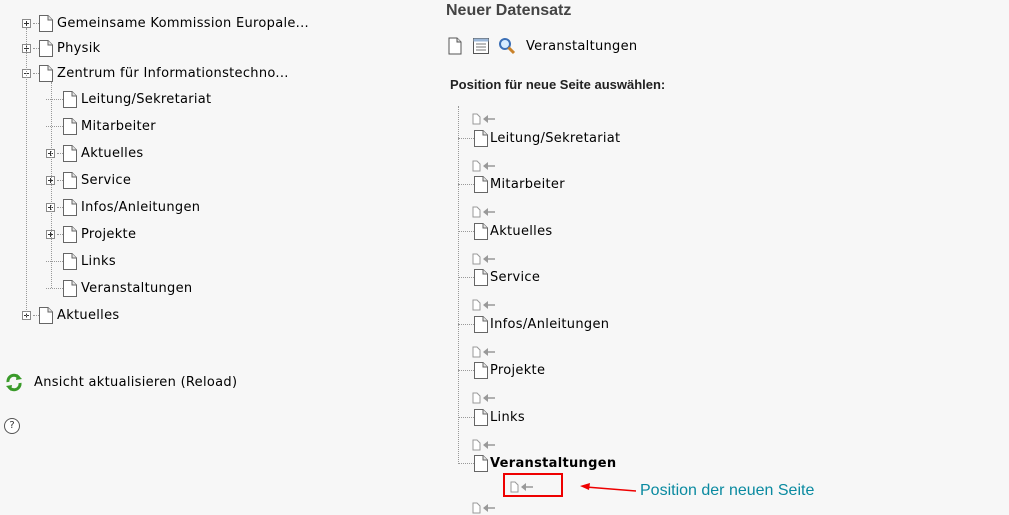 The width and height of the screenshot is (1009, 515). What do you see at coordinates (26, 23) in the screenshot?
I see `expand-icon` at bounding box center [26, 23].